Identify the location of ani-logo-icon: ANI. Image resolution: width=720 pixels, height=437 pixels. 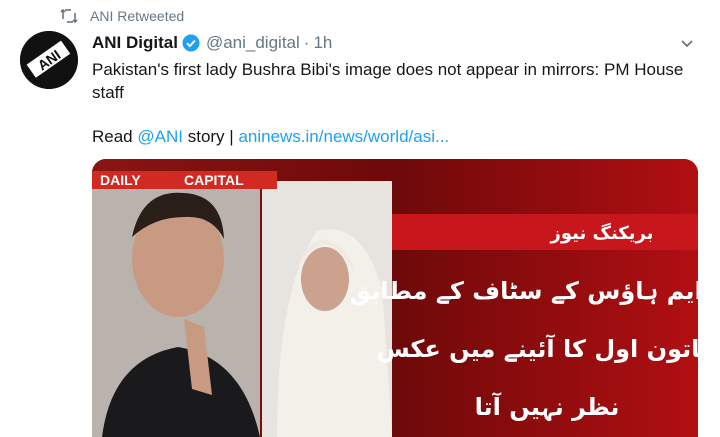
(49, 60).